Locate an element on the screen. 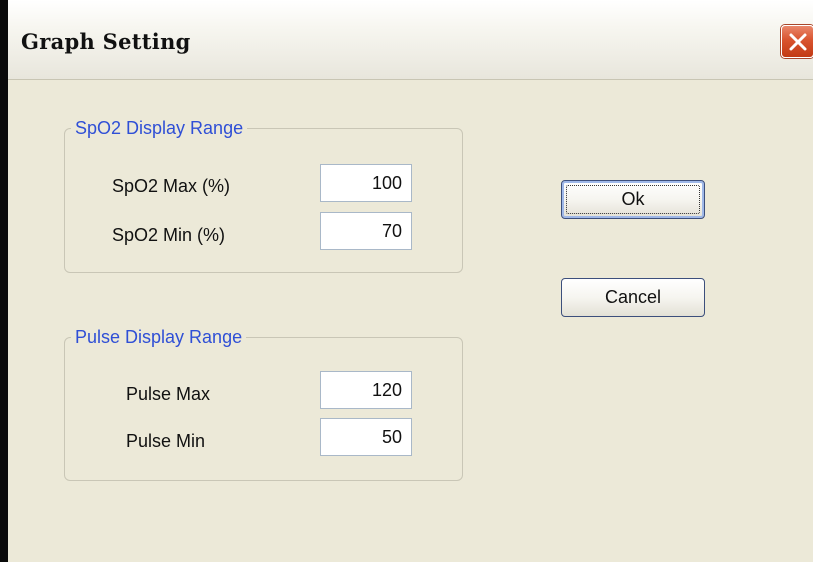 Image resolution: width=813 pixels, height=562 pixels. spo2-min-label: SpO2 Min (%) is located at coordinates (169, 235).